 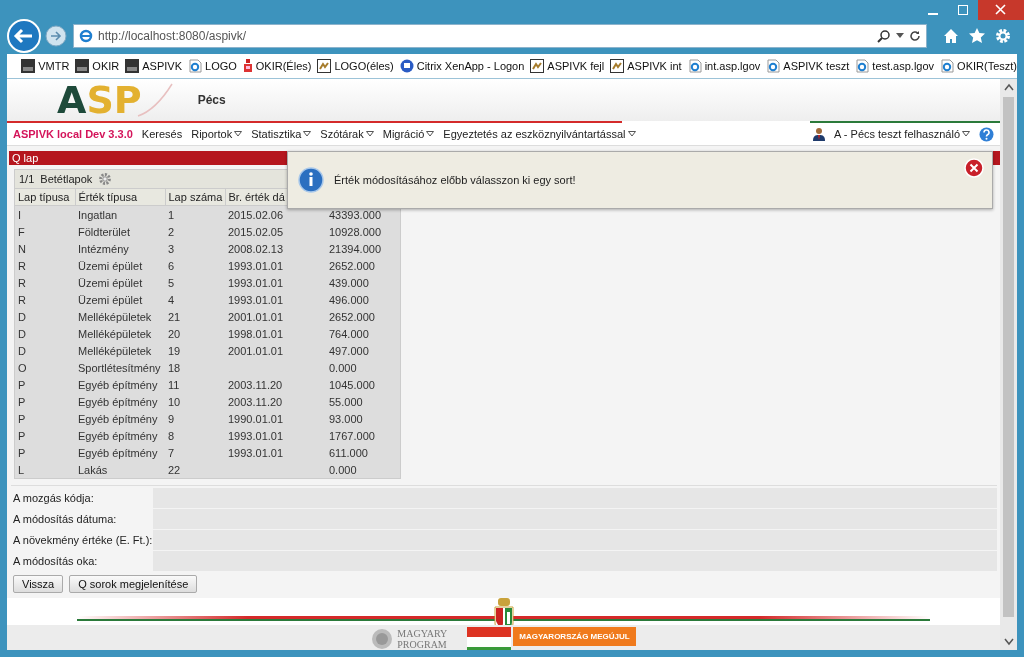 I want to click on menu-item: Keresés, so click(x=162, y=134).